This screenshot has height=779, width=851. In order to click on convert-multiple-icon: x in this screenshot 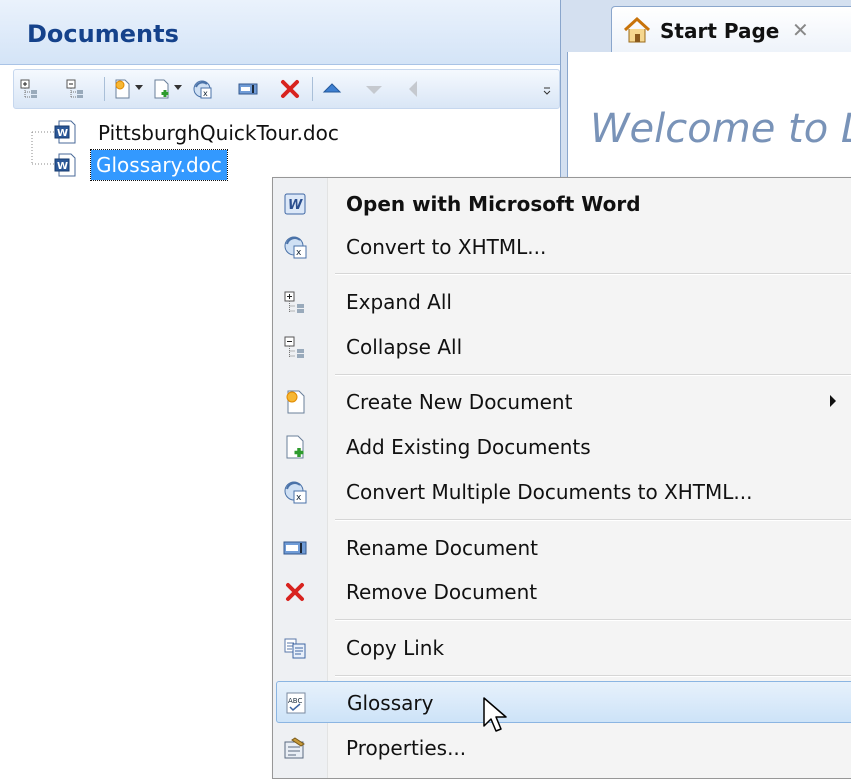, I will do `click(295, 492)`.